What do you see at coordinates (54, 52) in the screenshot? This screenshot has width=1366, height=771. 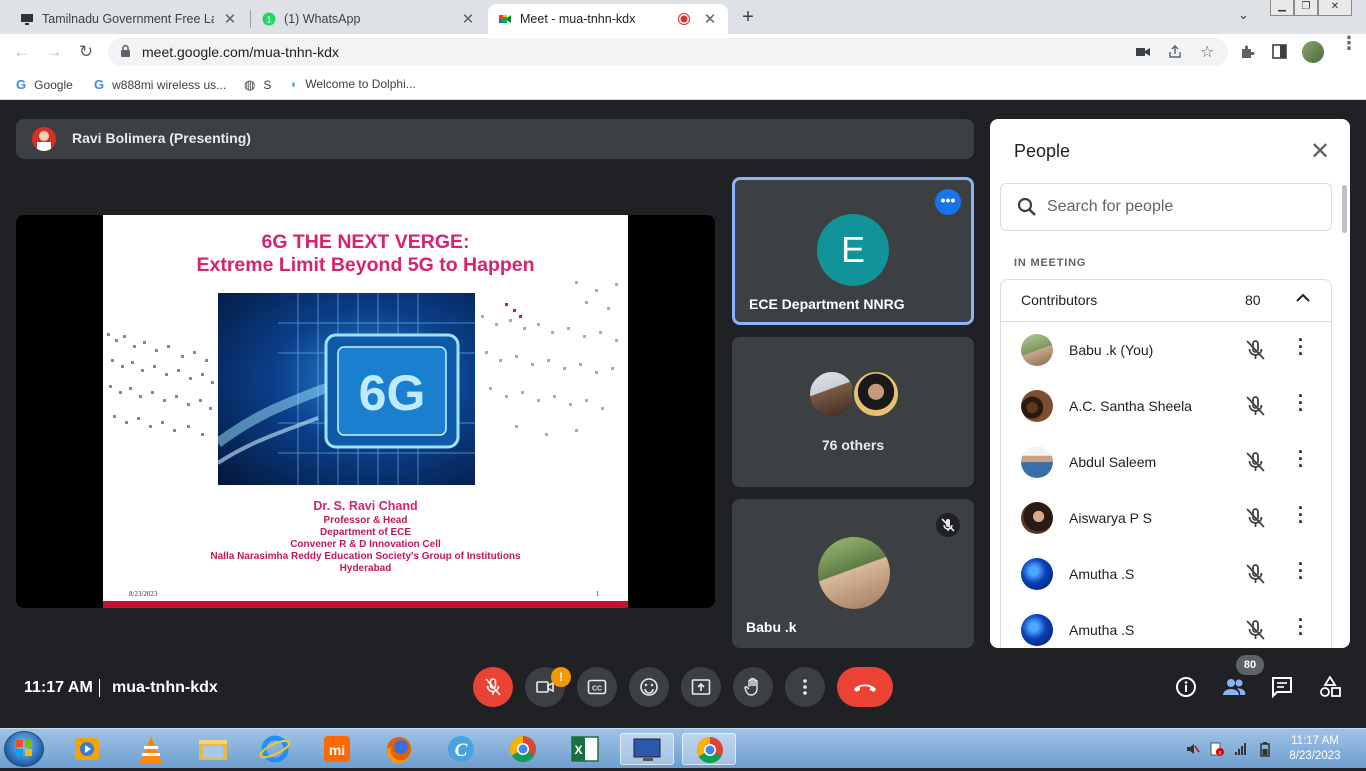 I see `forward-icon: →` at bounding box center [54, 52].